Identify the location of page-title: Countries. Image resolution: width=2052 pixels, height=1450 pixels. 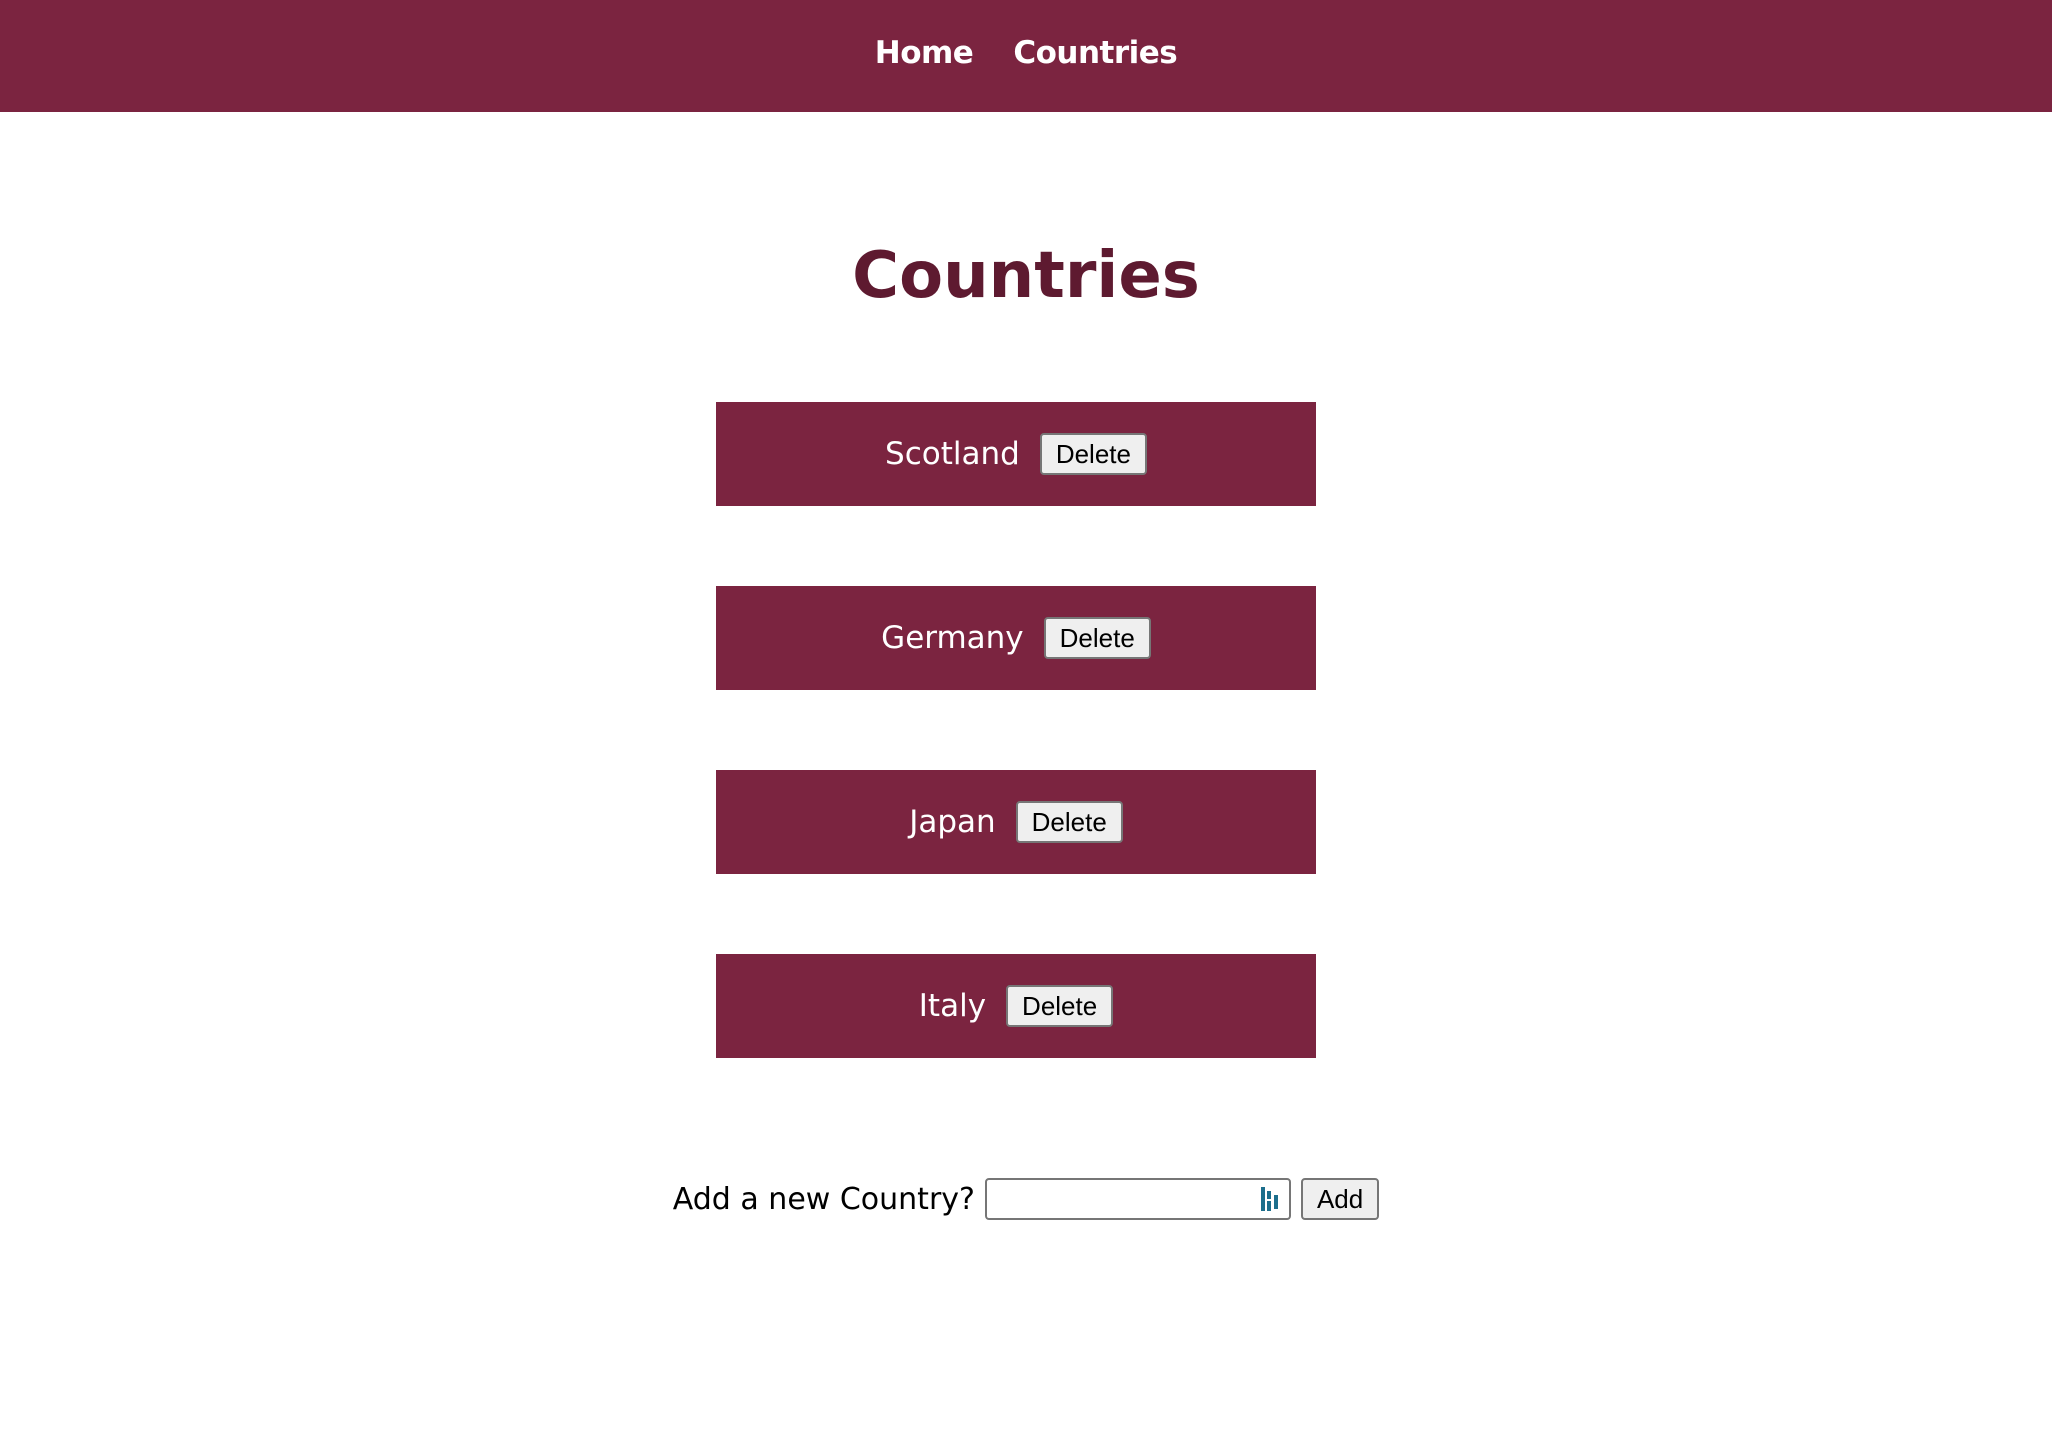
(1026, 276).